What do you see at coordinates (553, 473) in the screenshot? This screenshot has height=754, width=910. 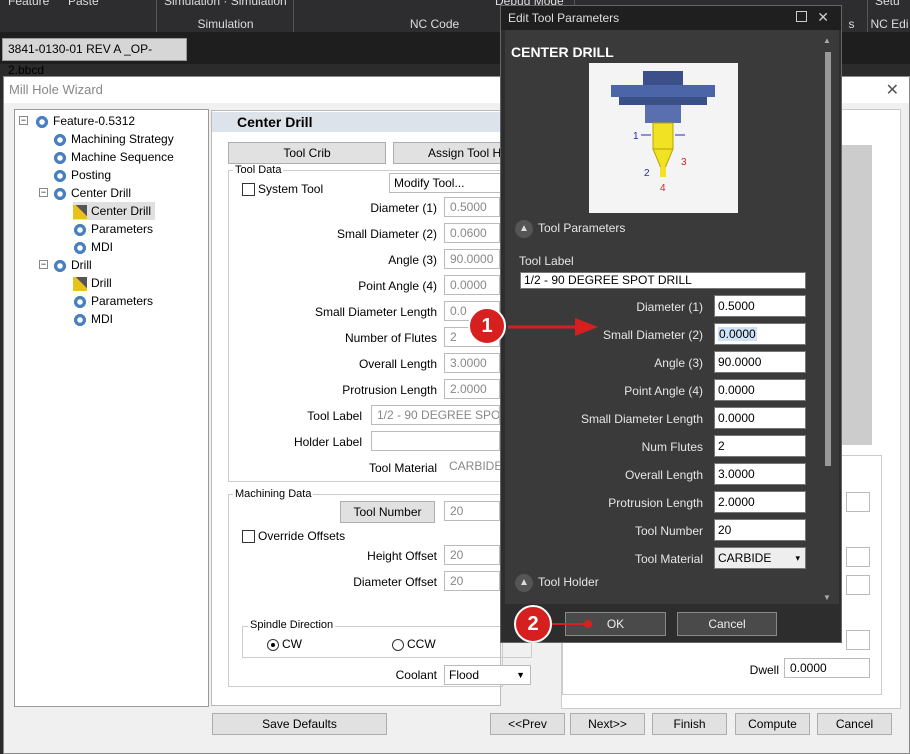 I see `annotation-overlay` at bounding box center [553, 473].